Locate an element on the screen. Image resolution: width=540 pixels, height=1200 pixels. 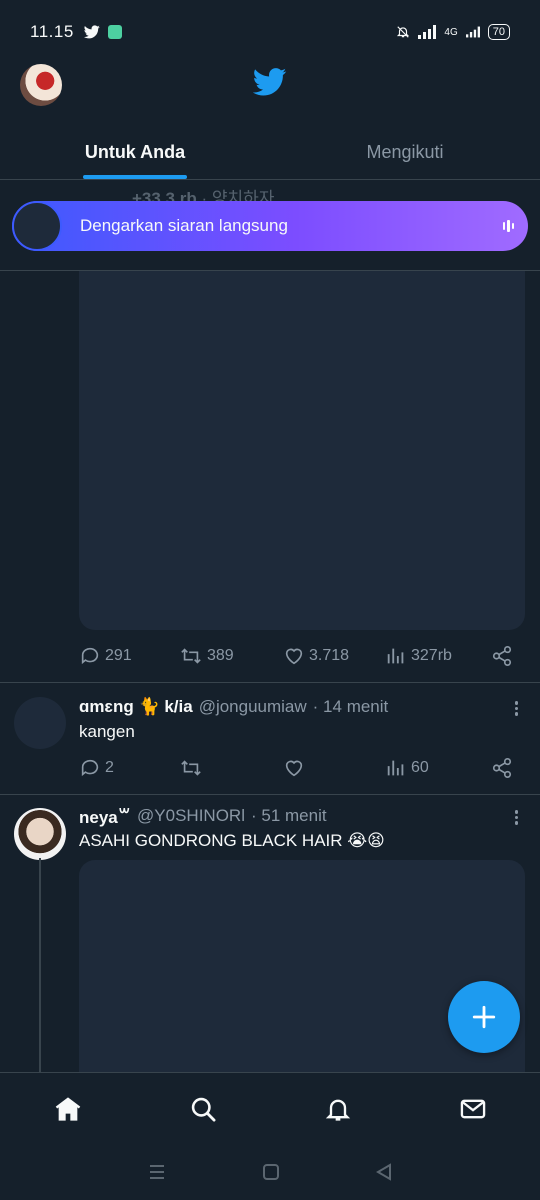
tab-following: Mengikuti is located at coordinates (405, 153).